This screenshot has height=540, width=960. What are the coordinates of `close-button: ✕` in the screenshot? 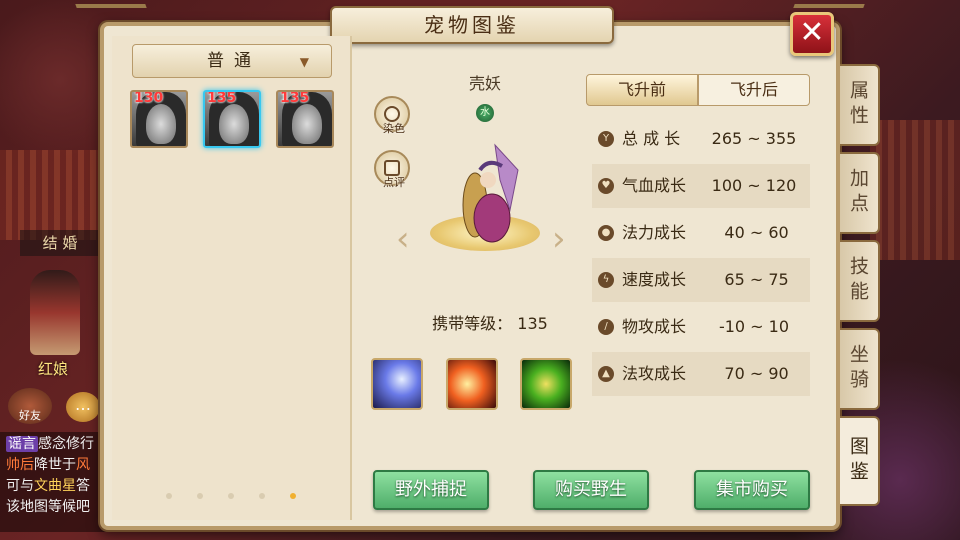 It's located at (812, 34).